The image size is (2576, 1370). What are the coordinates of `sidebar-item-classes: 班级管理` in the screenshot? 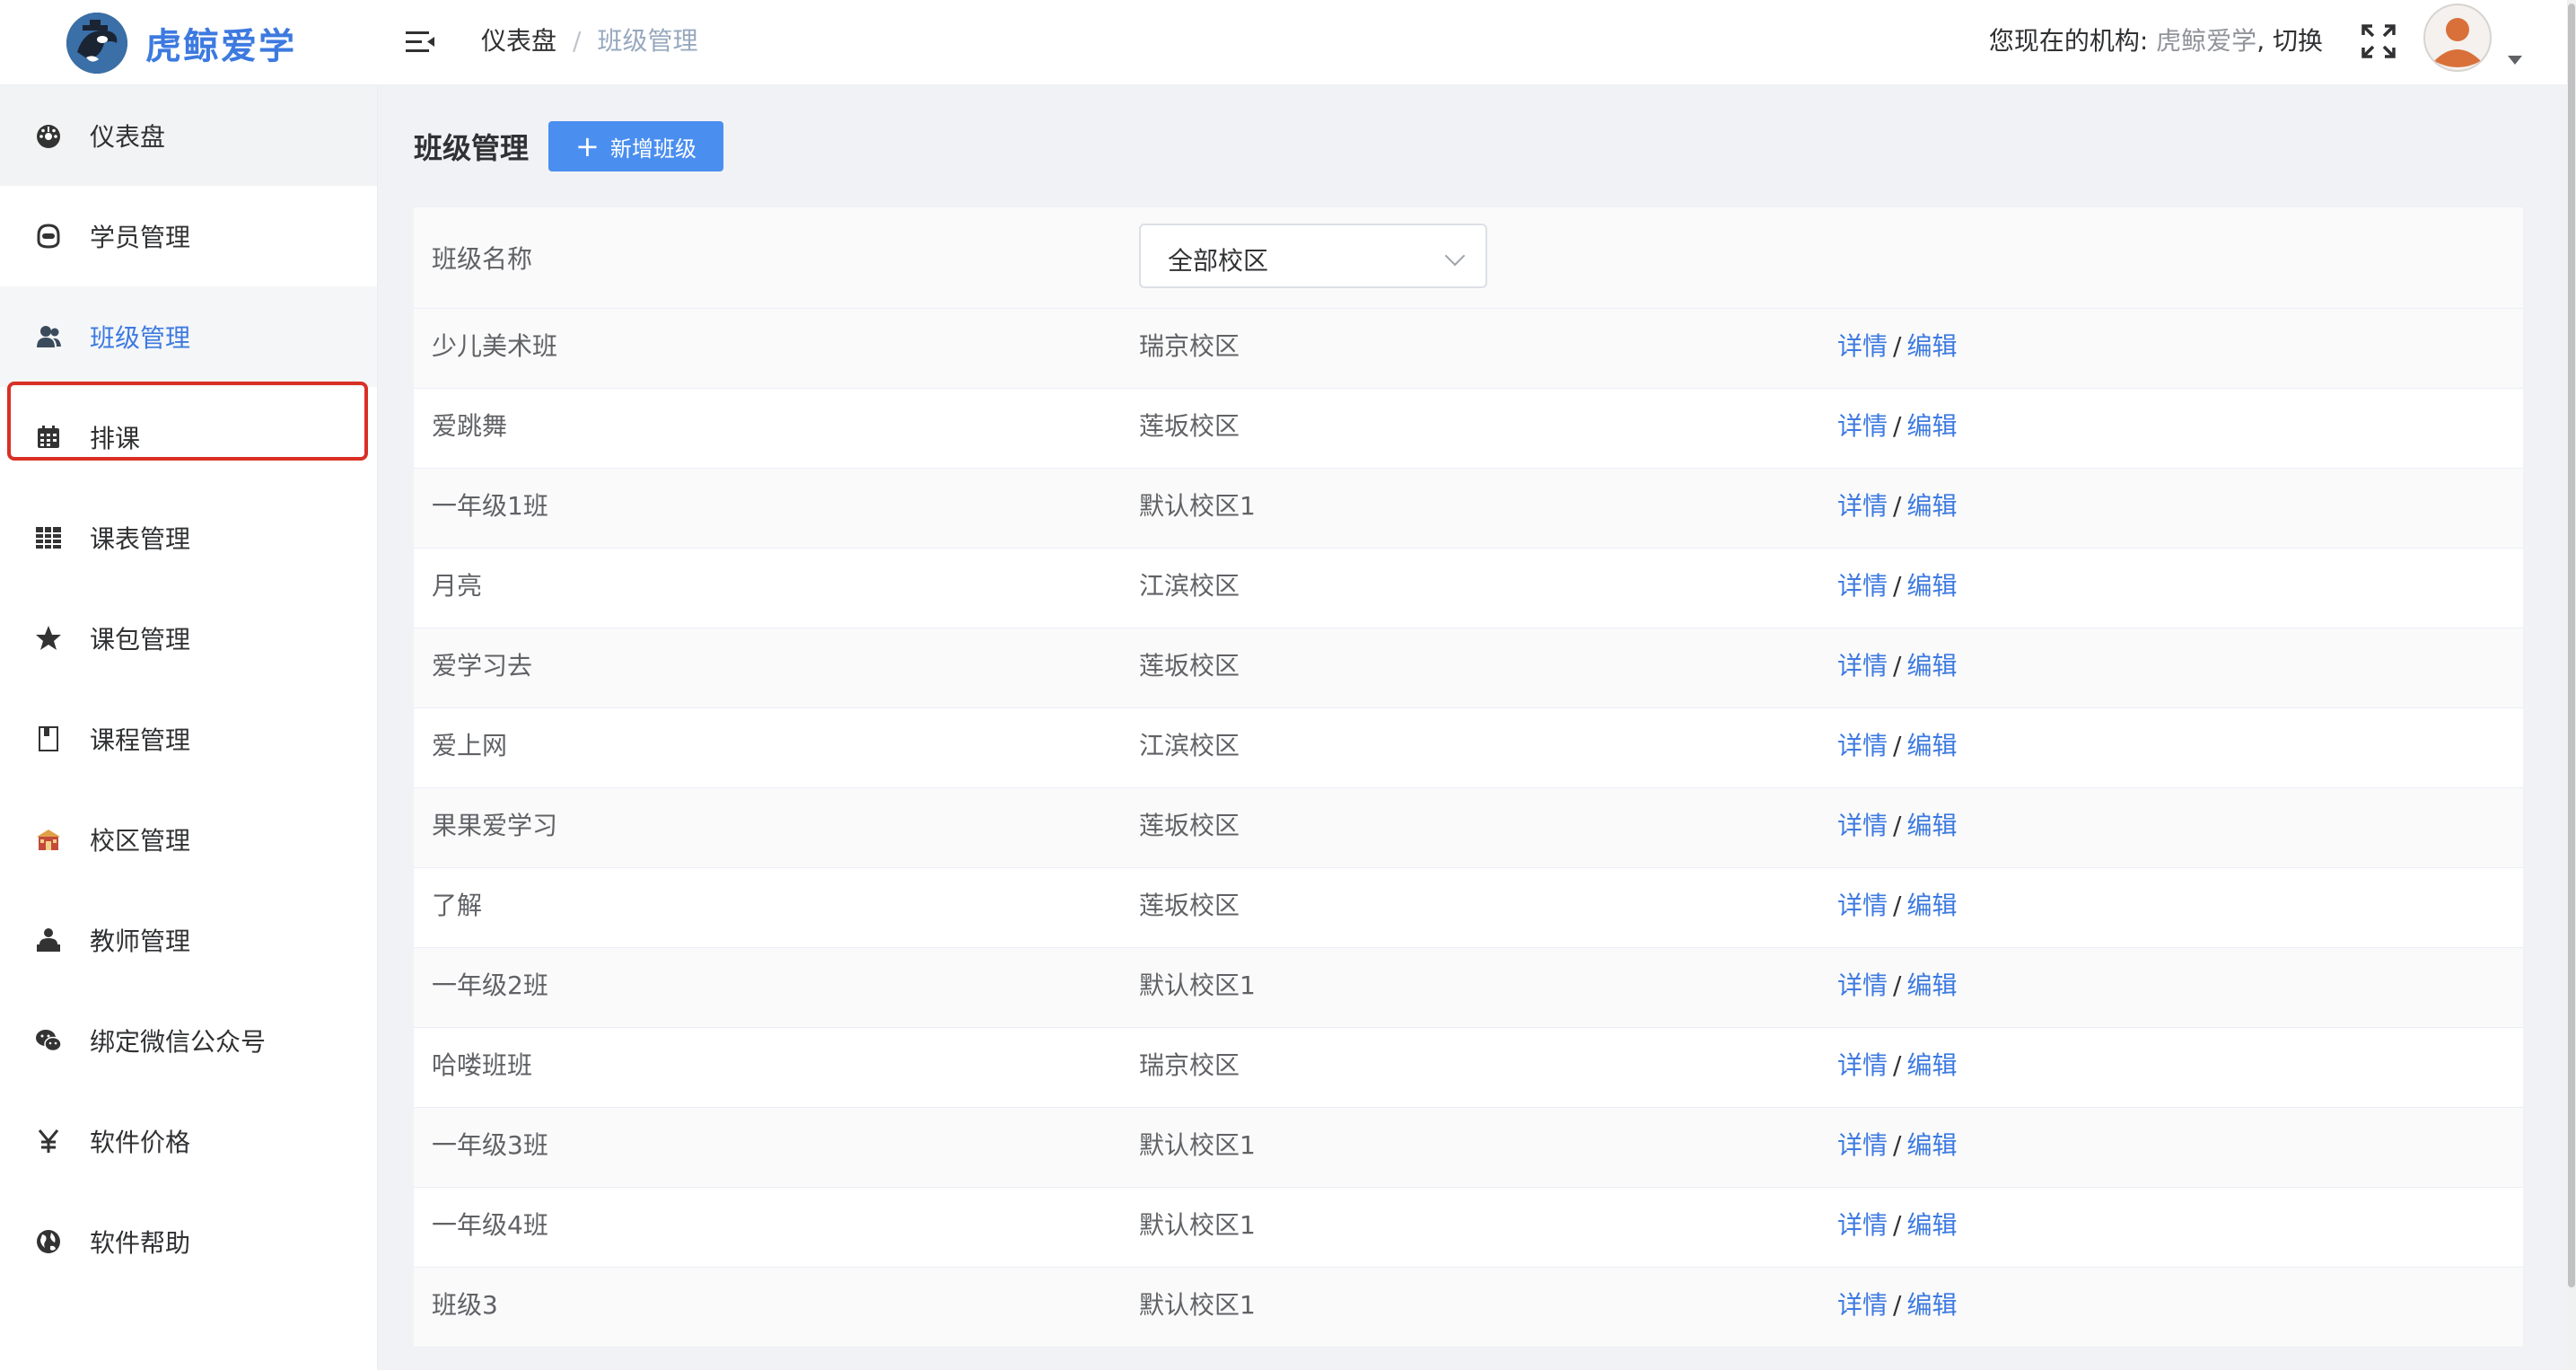 It's located at (188, 337).